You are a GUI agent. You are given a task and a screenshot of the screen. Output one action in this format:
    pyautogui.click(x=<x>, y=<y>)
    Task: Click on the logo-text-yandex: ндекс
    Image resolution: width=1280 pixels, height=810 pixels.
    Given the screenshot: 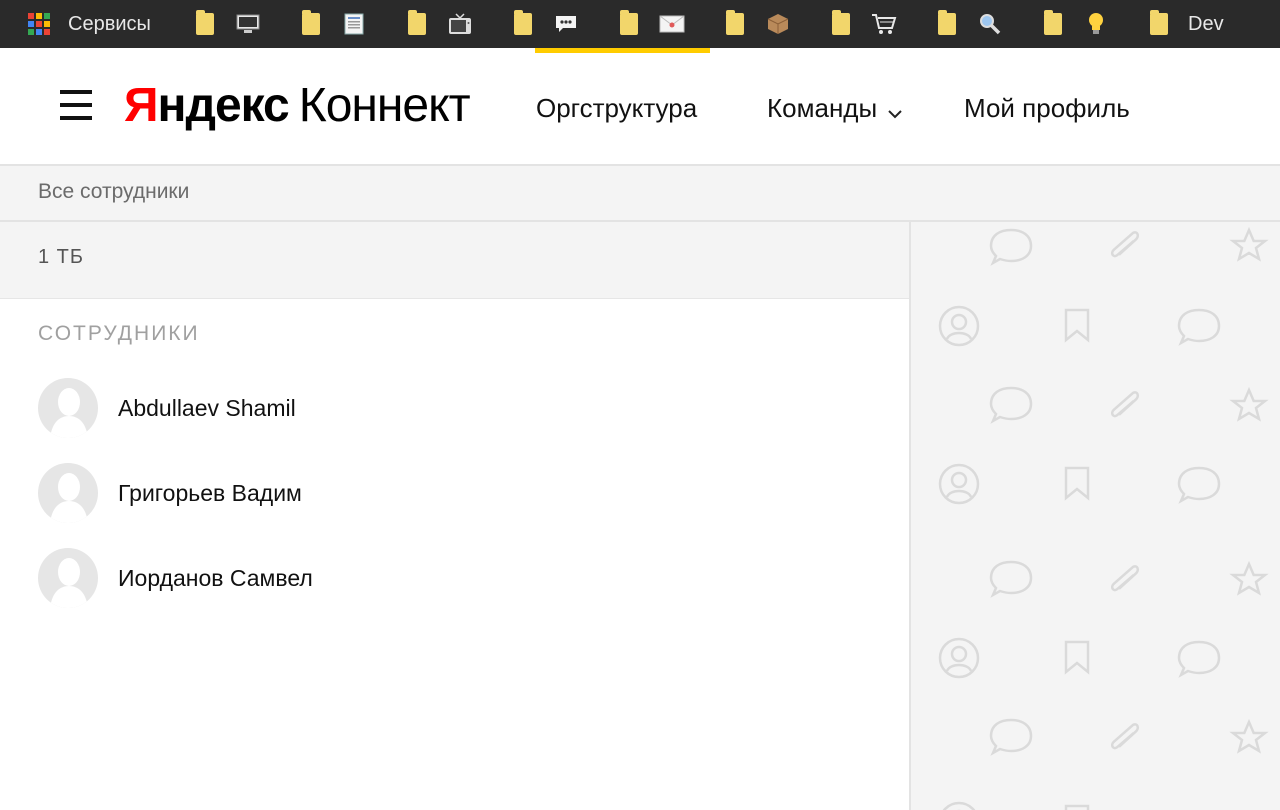 What is the action you would take?
    pyautogui.click(x=223, y=105)
    